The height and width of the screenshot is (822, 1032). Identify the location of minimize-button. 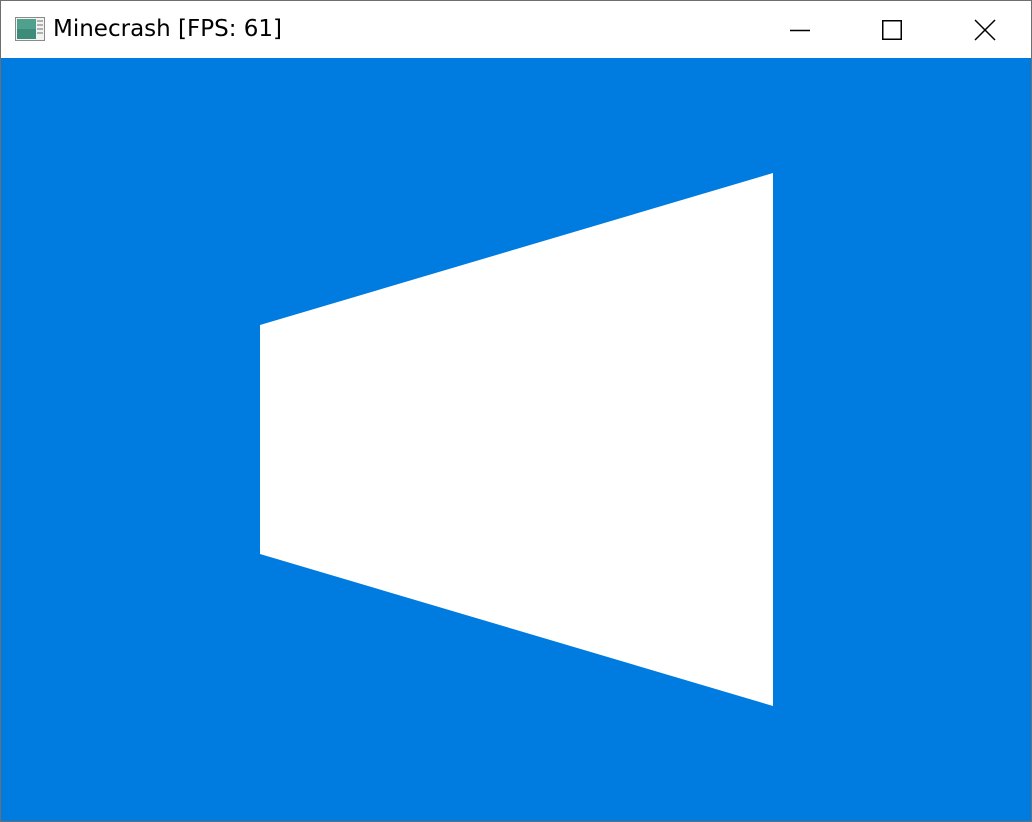
(800, 29).